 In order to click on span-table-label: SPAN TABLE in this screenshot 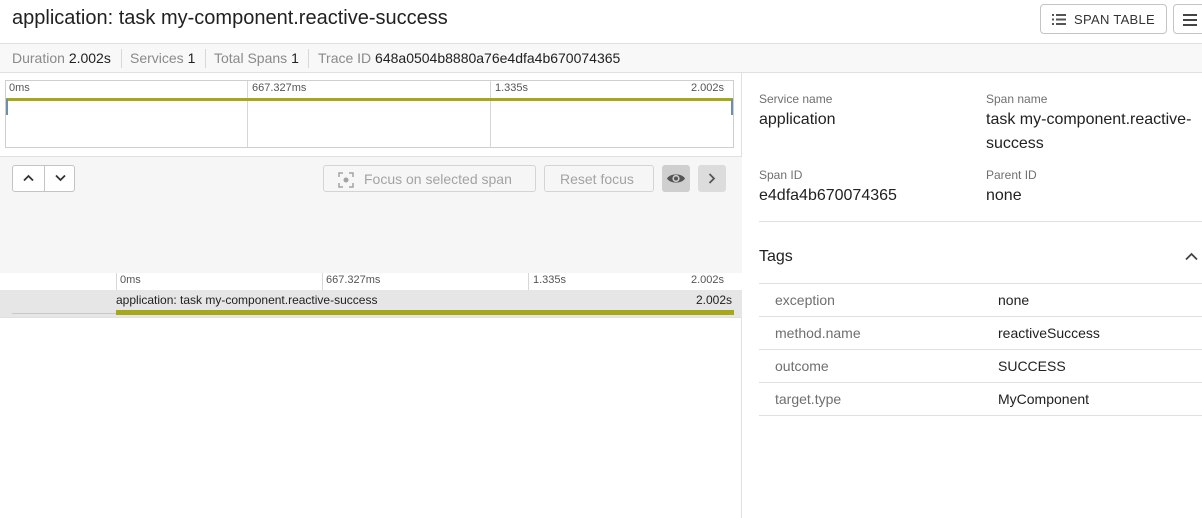, I will do `click(1115, 19)`.